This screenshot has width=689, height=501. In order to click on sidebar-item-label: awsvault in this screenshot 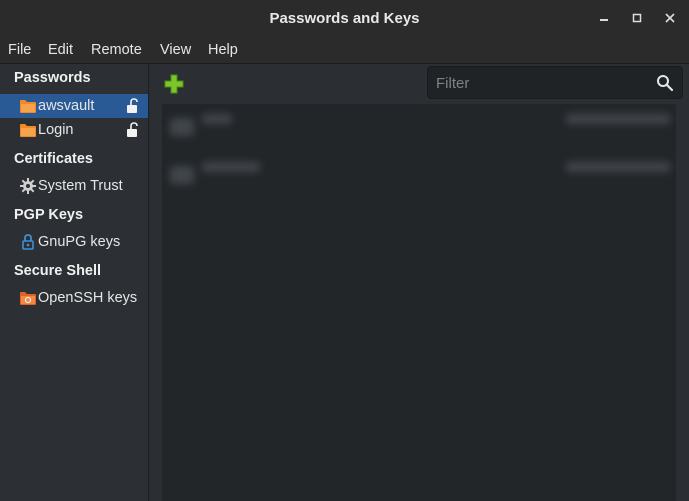, I will do `click(66, 106)`.